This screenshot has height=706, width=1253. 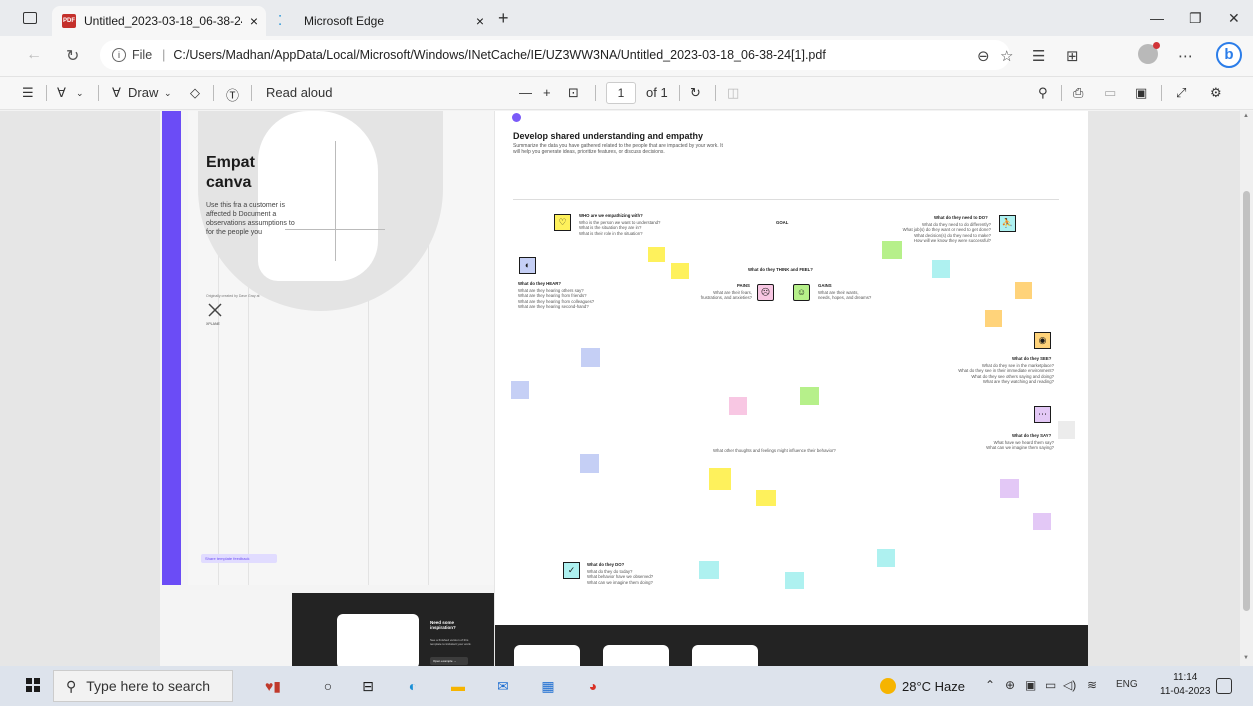 What do you see at coordinates (33, 685) in the screenshot?
I see `windows-start-icon` at bounding box center [33, 685].